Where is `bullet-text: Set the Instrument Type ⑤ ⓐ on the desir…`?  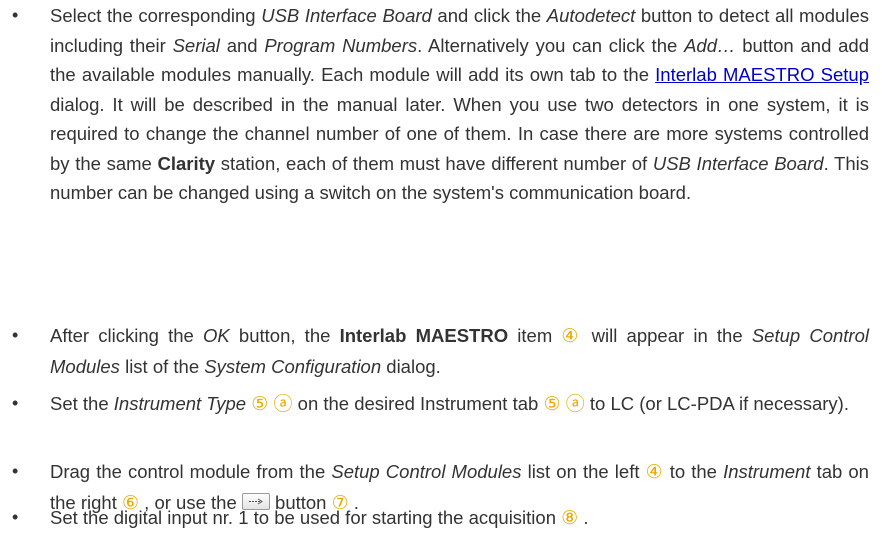 bullet-text: Set the Instrument Type ⑤ ⓐ on the desir… is located at coordinates (449, 404).